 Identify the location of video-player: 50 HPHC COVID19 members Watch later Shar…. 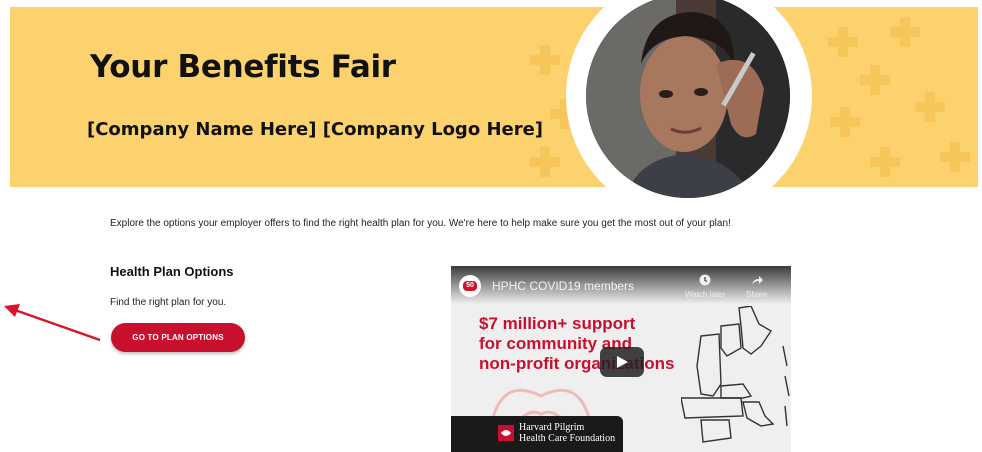
(621, 359).